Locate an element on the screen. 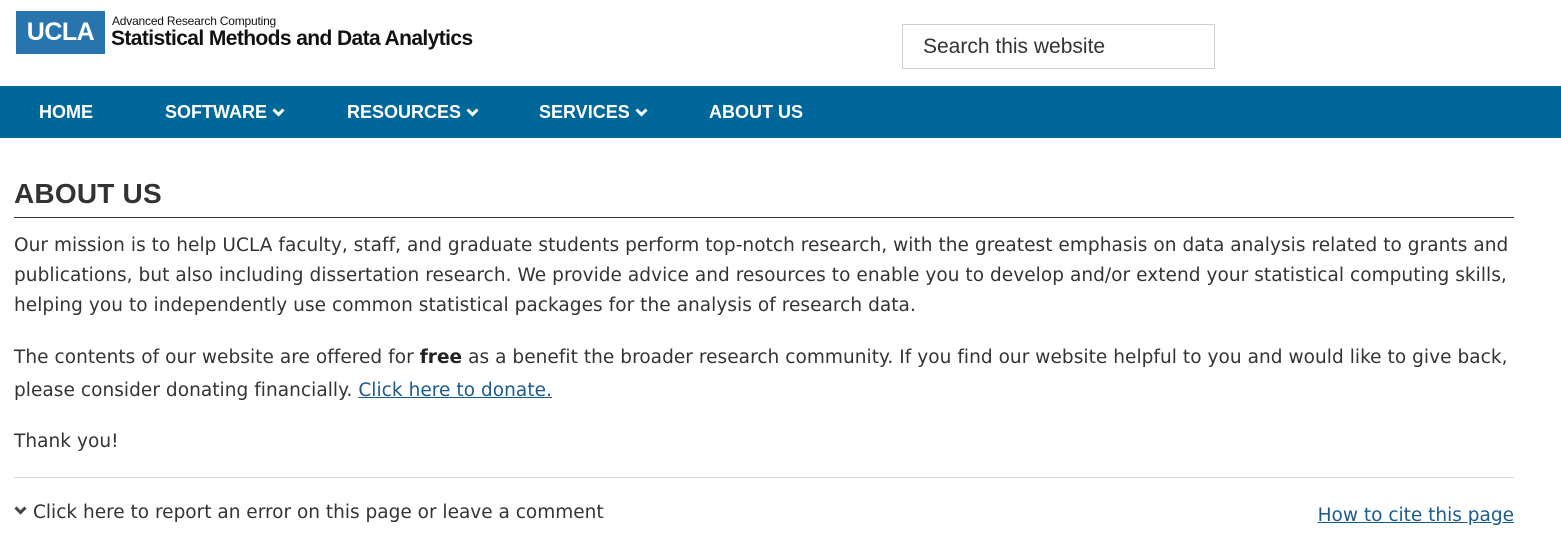 The height and width of the screenshot is (545, 1561). search-box is located at coordinates (1058, 46).